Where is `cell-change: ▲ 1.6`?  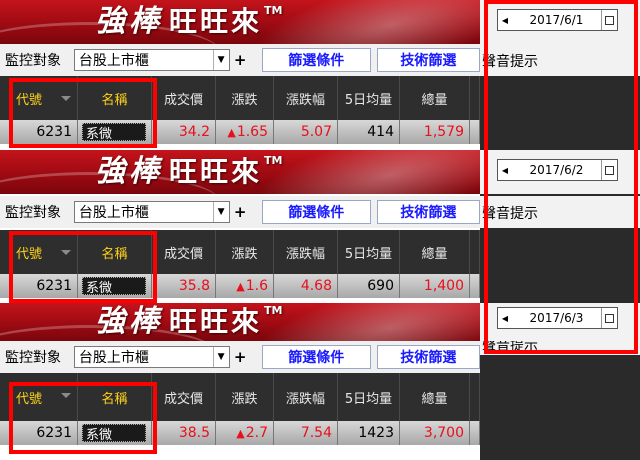 cell-change: ▲ 1.6 is located at coordinates (245, 286).